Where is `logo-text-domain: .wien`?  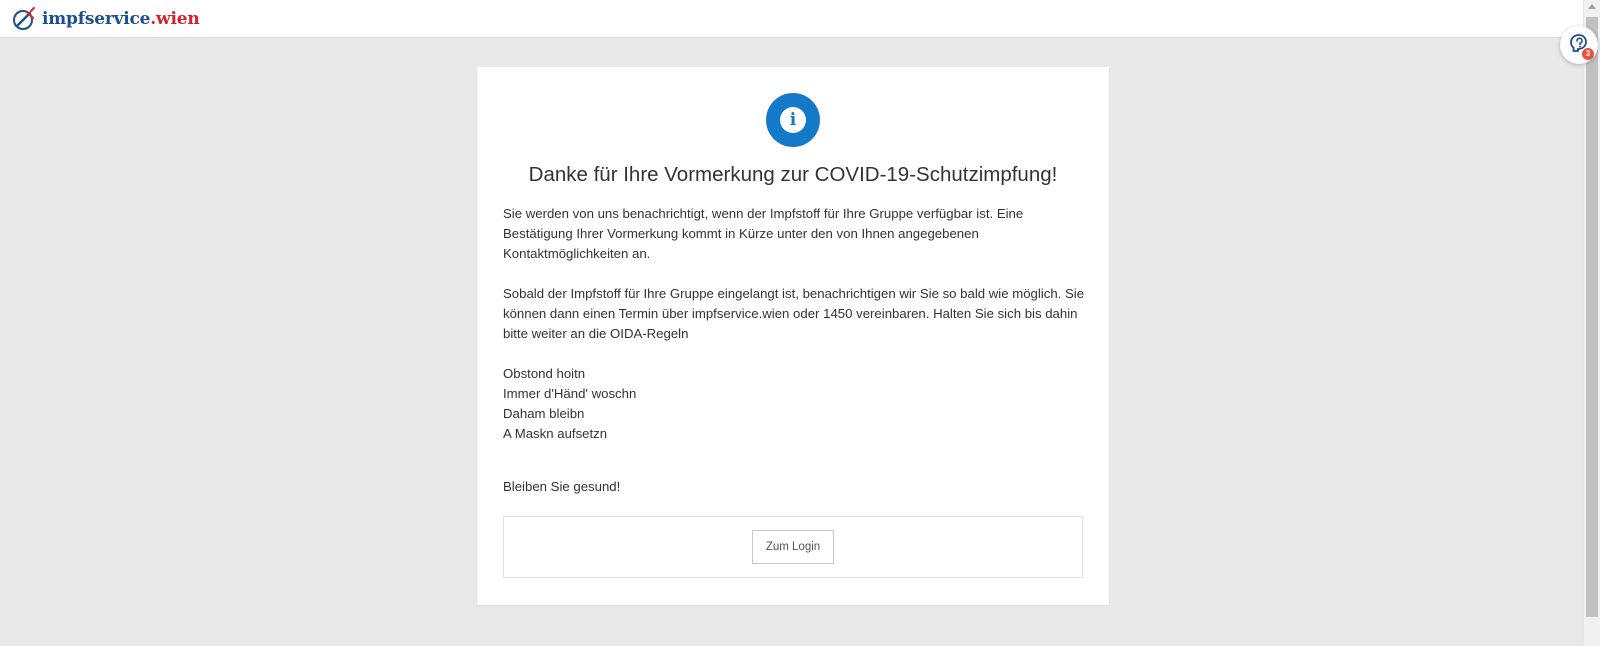 logo-text-domain: .wien is located at coordinates (175, 18).